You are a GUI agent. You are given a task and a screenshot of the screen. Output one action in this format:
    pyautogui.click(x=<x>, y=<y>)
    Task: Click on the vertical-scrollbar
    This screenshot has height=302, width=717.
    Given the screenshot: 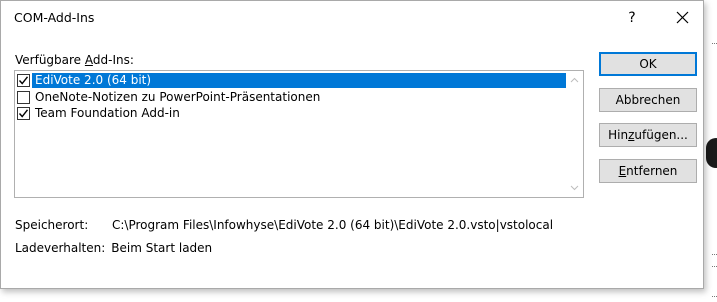 What is the action you would take?
    pyautogui.click(x=574, y=134)
    